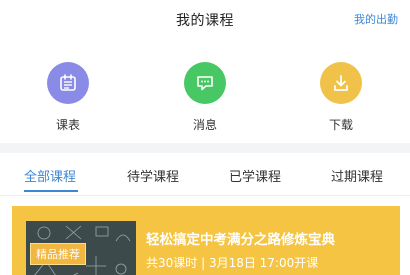 Image resolution: width=410 pixels, height=275 pixels. I want to click on course-title: 轻松搞定中考满分之路修炼宝典, so click(240, 240).